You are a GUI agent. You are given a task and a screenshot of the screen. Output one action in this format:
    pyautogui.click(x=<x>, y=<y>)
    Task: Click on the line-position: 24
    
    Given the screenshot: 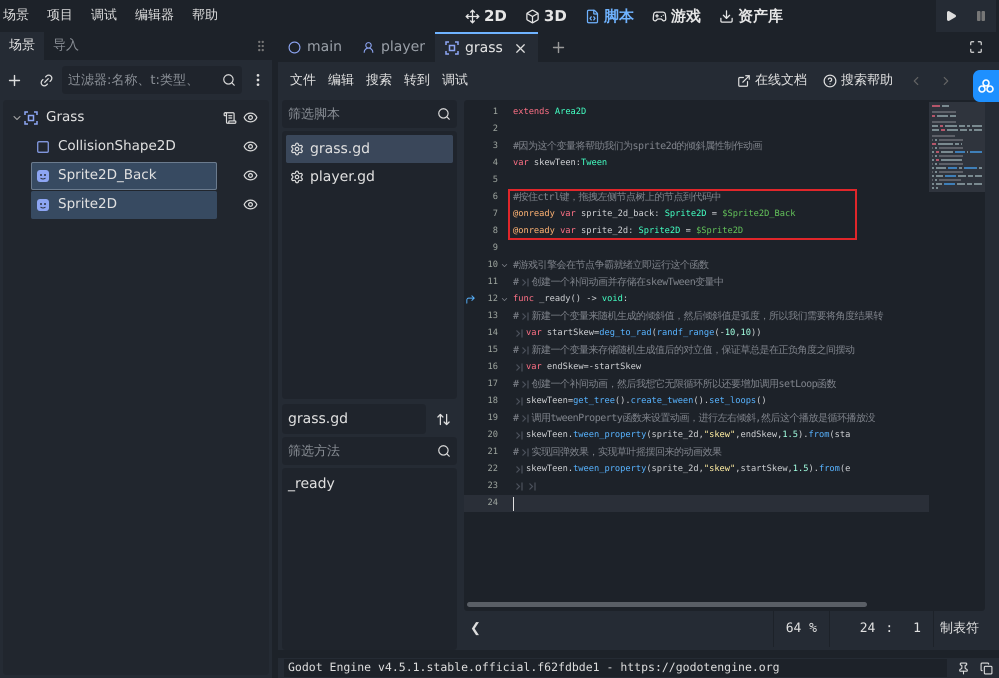 What is the action you would take?
    pyautogui.click(x=868, y=629)
    